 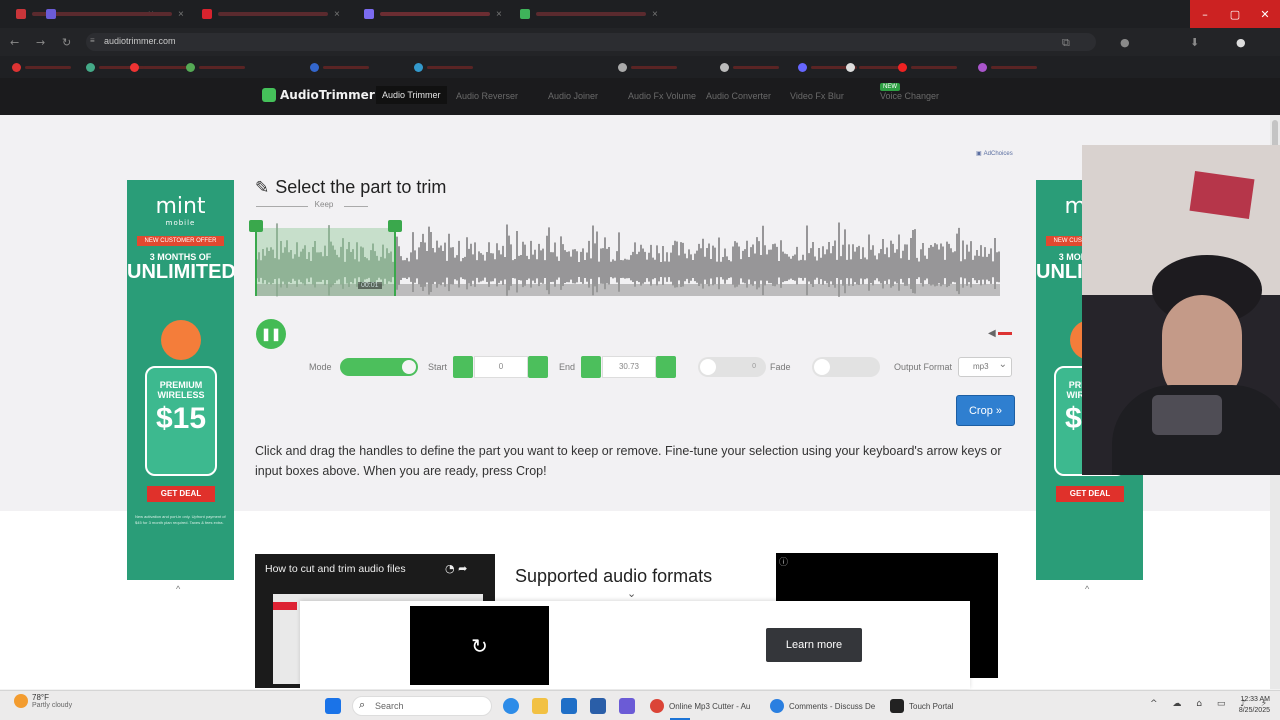 What do you see at coordinates (662, 96) in the screenshot?
I see `nav-audio-fx-volume: Audio Fx Volume` at bounding box center [662, 96].